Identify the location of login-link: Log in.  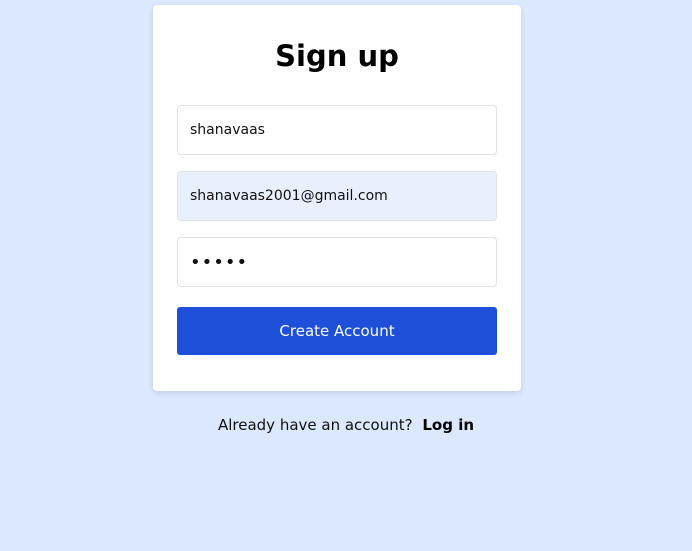
(448, 425).